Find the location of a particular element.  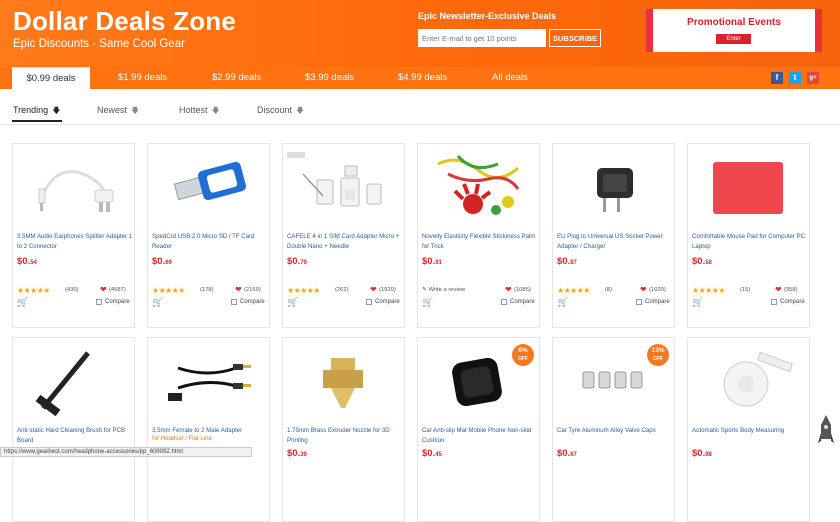

sort-discount: Discount 🡇 is located at coordinates (280, 112).